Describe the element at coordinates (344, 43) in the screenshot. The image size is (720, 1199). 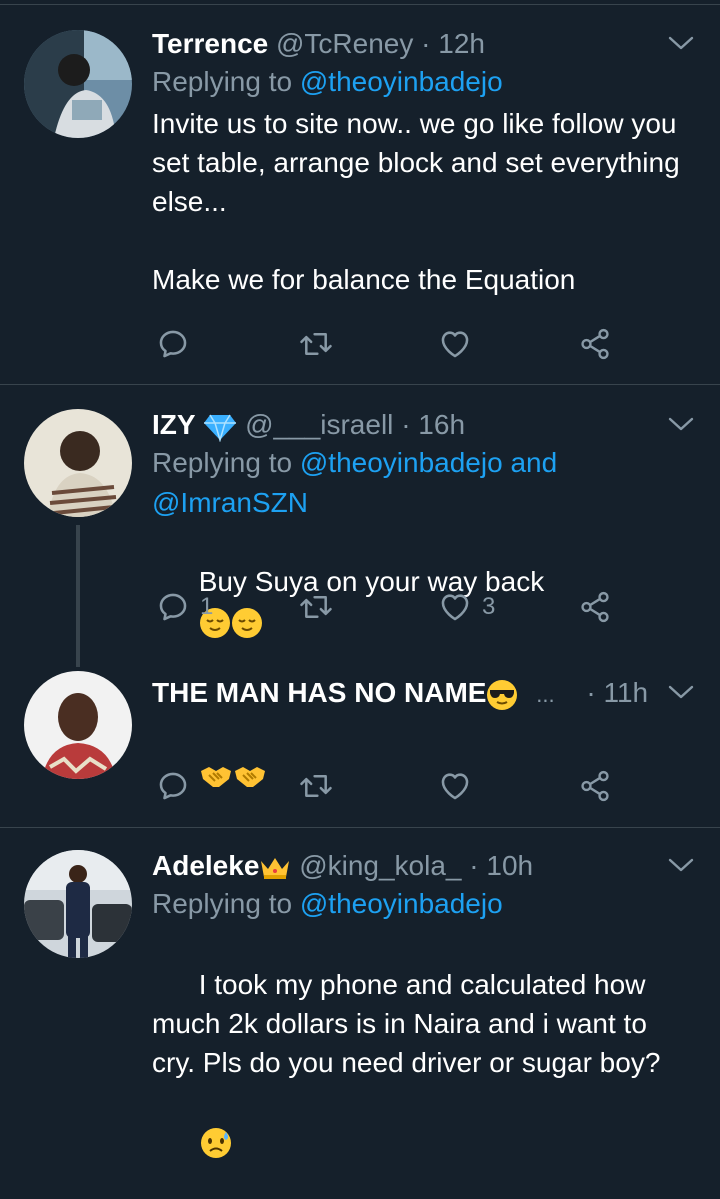
I see `handle: @TcReney` at that location.